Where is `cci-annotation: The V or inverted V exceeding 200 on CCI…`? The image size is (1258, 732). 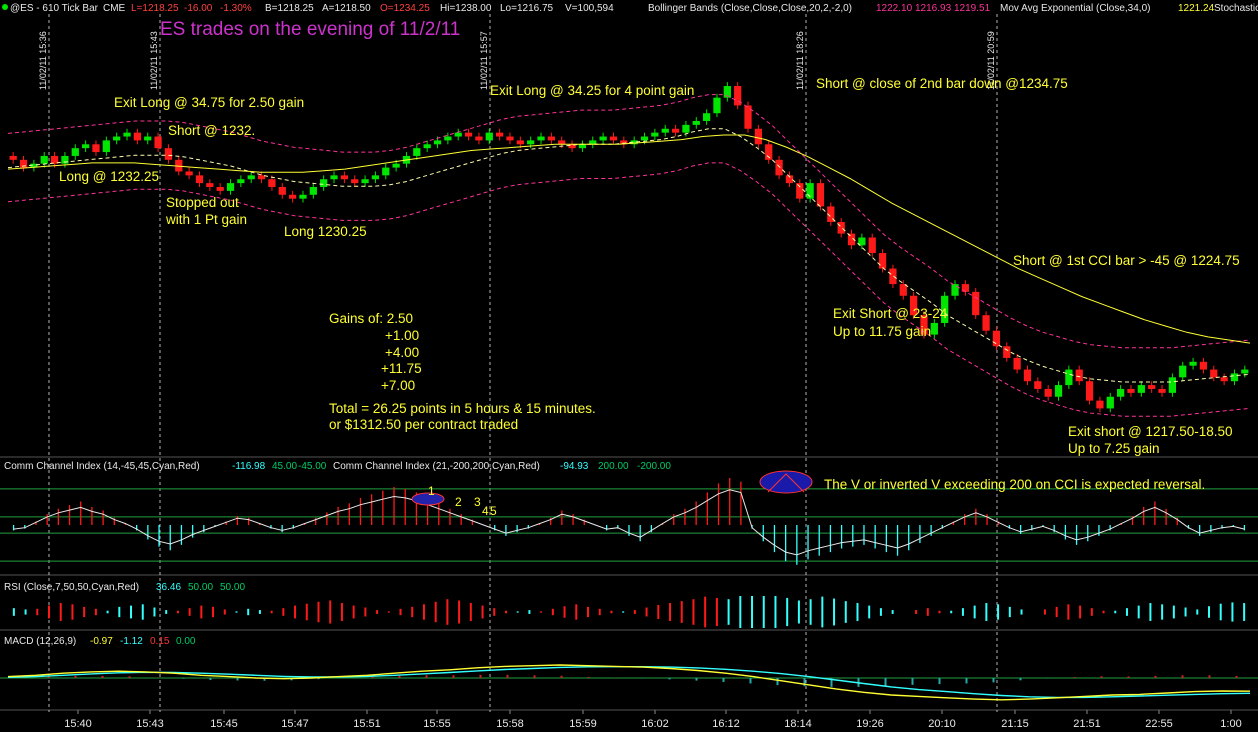 cci-annotation: The V or inverted V exceeding 200 on CCI… is located at coordinates (1014, 484).